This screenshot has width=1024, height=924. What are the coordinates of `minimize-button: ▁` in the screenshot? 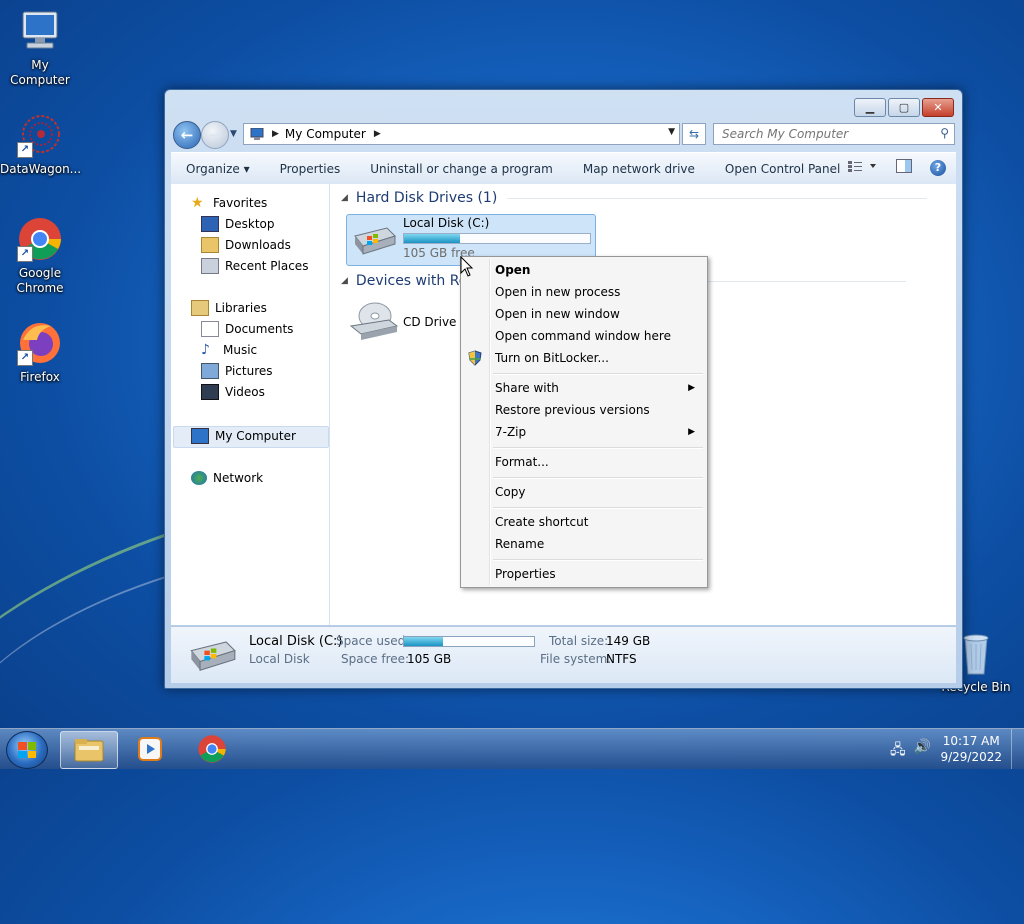 It's located at (870, 107).